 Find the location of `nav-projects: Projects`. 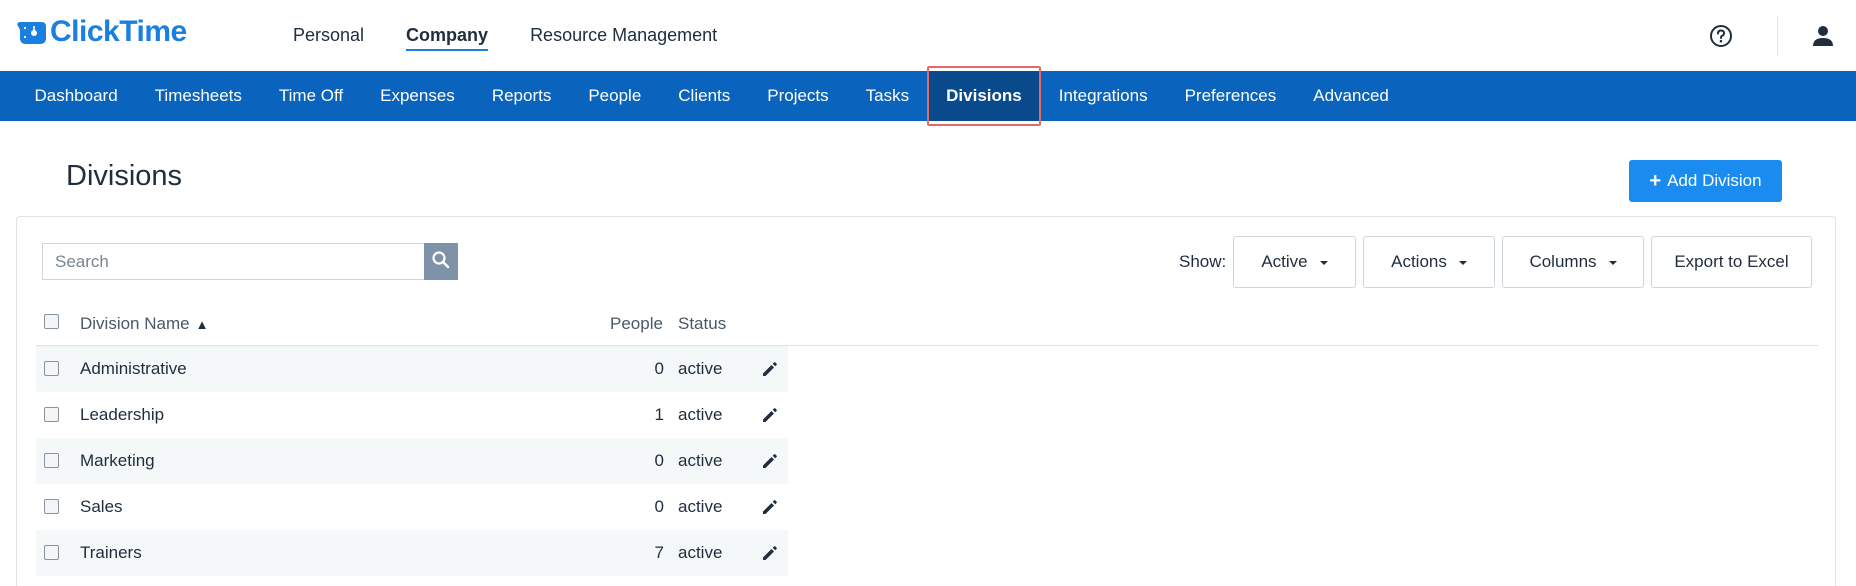

nav-projects: Projects is located at coordinates (798, 96).